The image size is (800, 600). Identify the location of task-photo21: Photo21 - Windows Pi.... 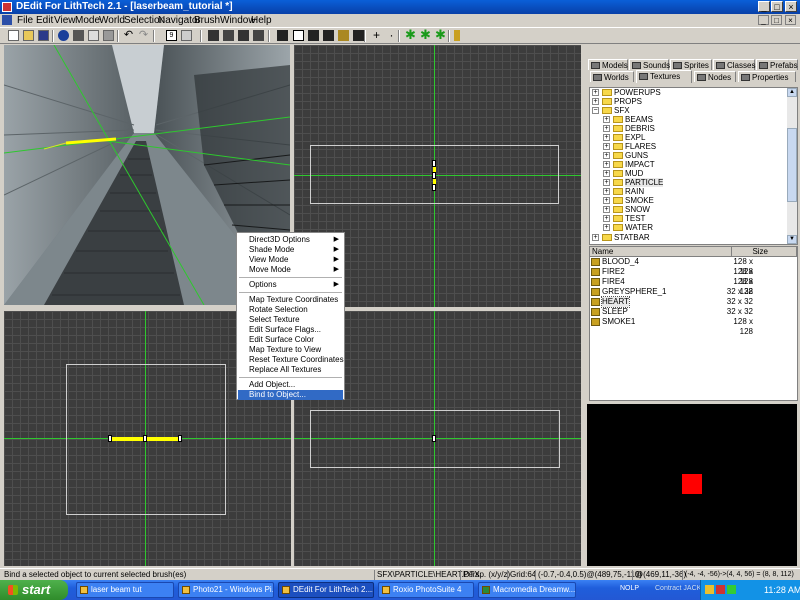
(226, 590).